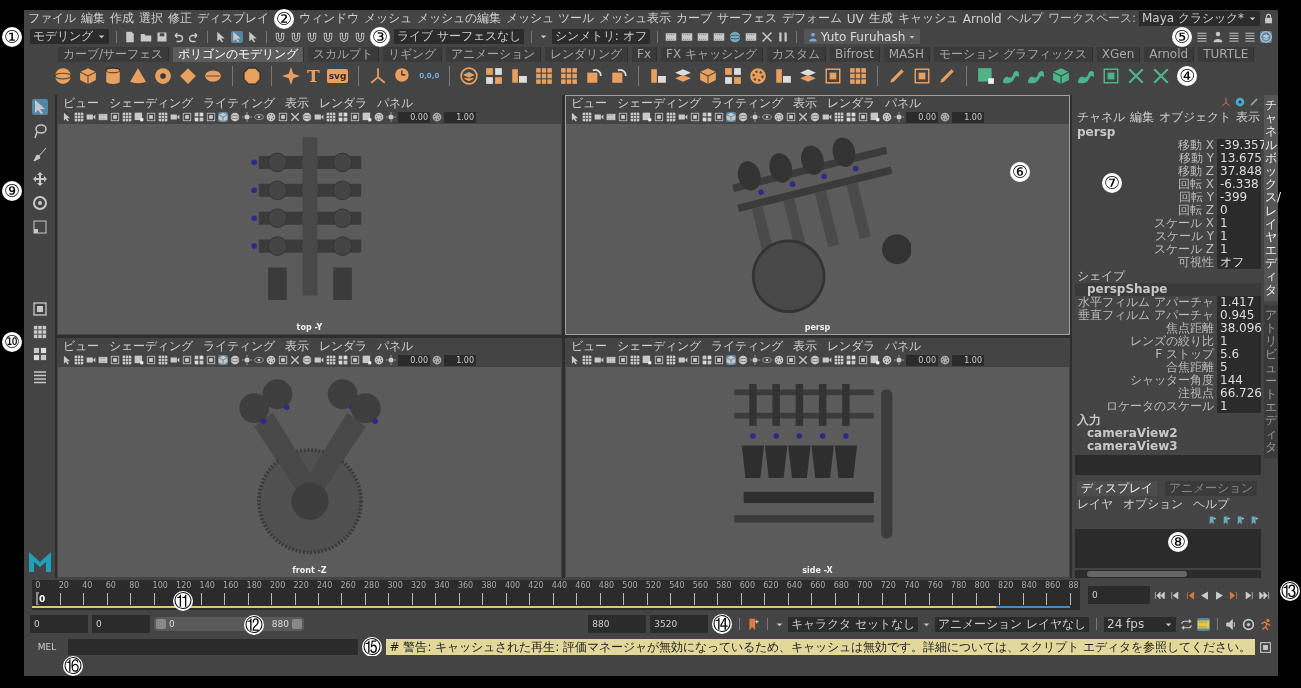  I want to click on loop-icon, so click(1186, 624).